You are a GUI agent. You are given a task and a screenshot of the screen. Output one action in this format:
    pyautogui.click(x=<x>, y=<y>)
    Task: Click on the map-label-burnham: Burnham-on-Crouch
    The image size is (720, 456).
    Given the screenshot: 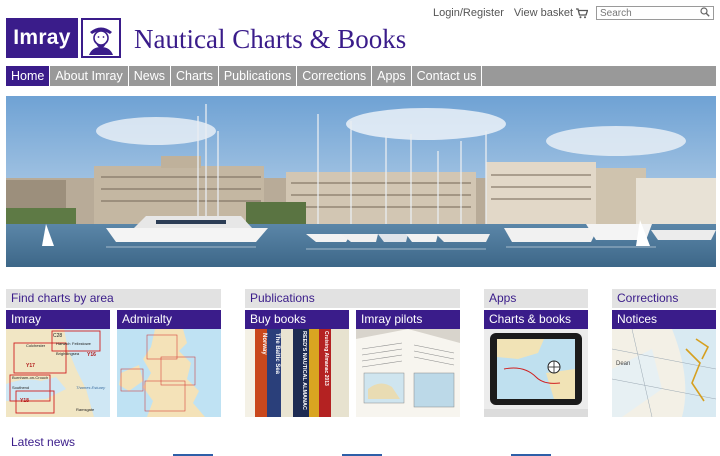 What is the action you would take?
    pyautogui.click(x=30, y=377)
    